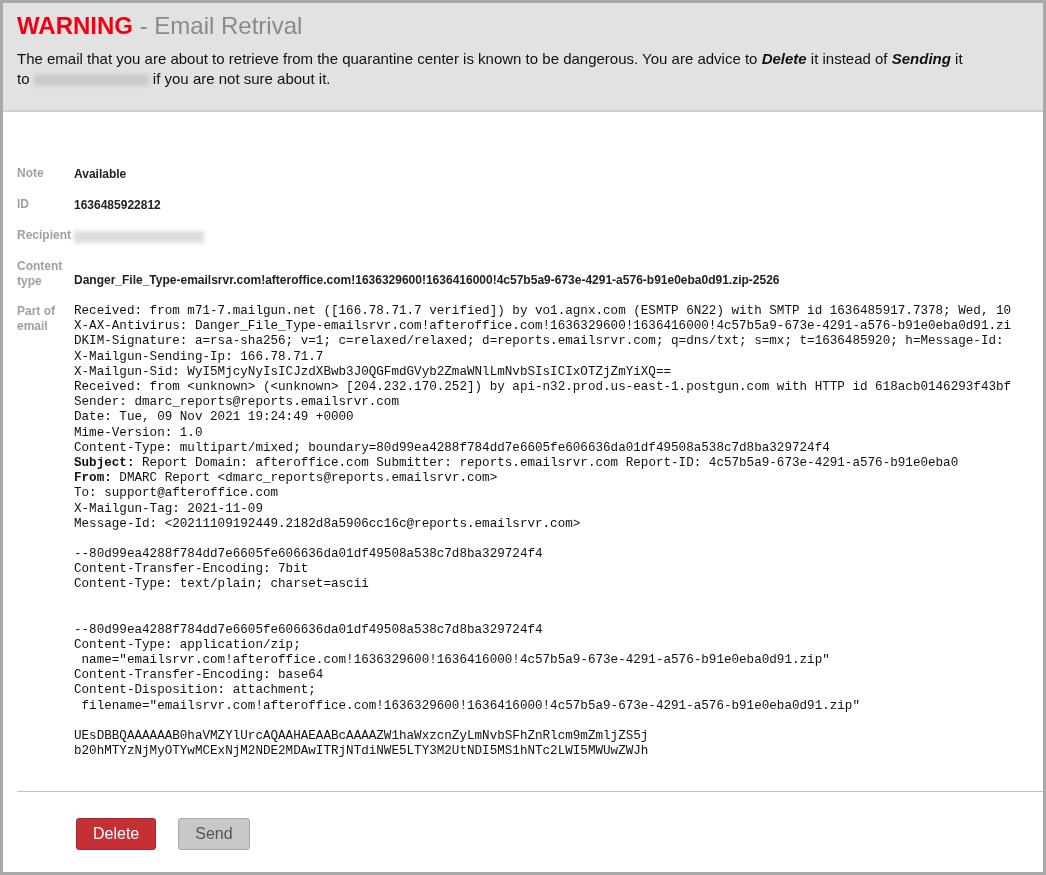 The width and height of the screenshot is (1046, 875). What do you see at coordinates (222, 585) in the screenshot?
I see `email-source-line: Content-Type: text/plain; charset=ascii` at bounding box center [222, 585].